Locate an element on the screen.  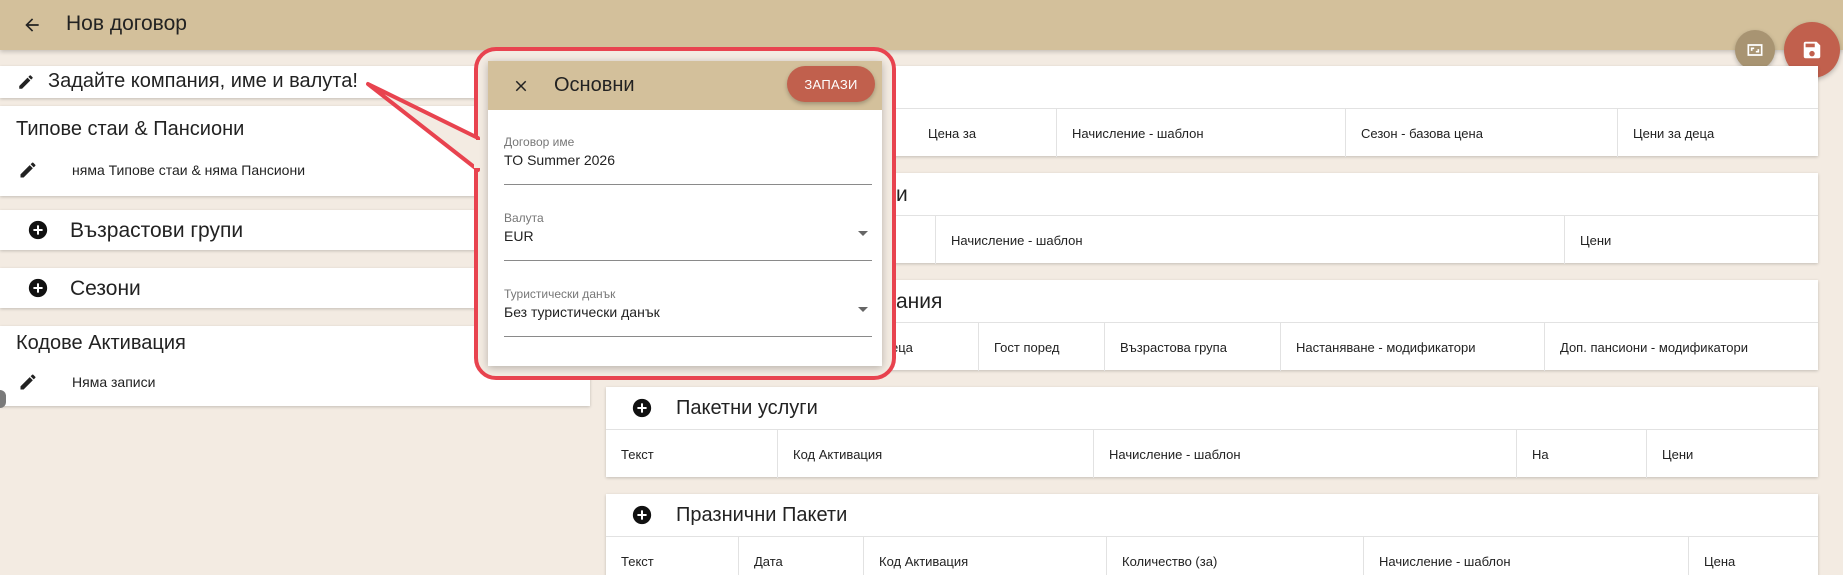
field-label: Валута is located at coordinates (524, 218).